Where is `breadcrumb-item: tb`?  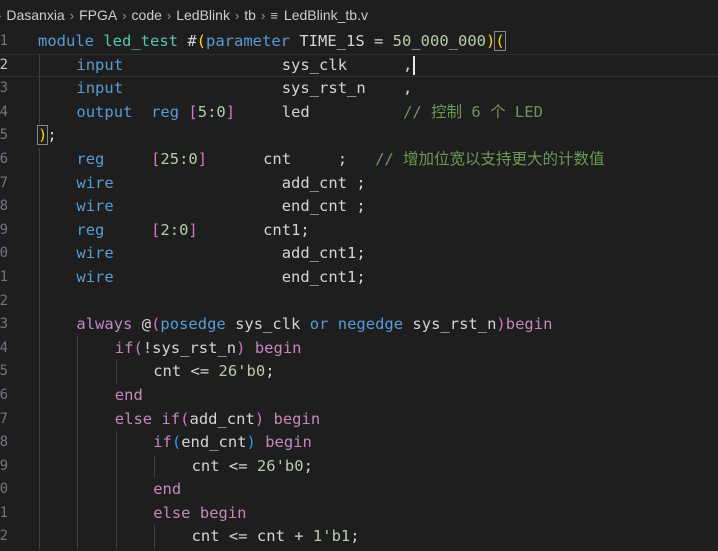 breadcrumb-item: tb is located at coordinates (250, 15).